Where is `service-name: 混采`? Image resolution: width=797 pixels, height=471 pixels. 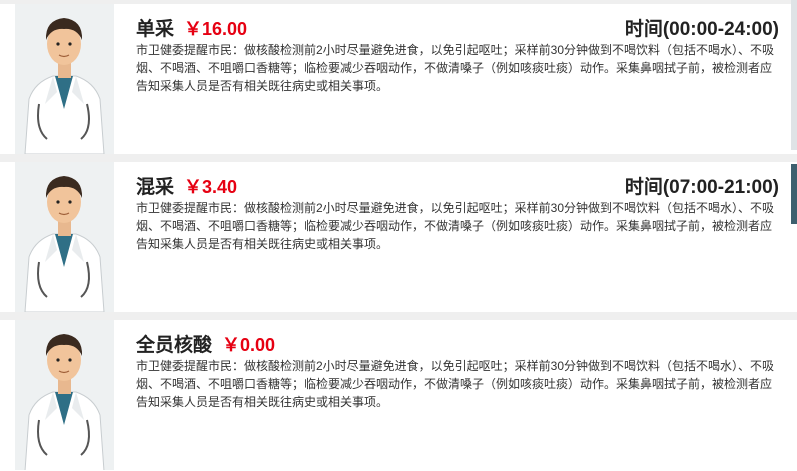
service-name: 混采 is located at coordinates (155, 187).